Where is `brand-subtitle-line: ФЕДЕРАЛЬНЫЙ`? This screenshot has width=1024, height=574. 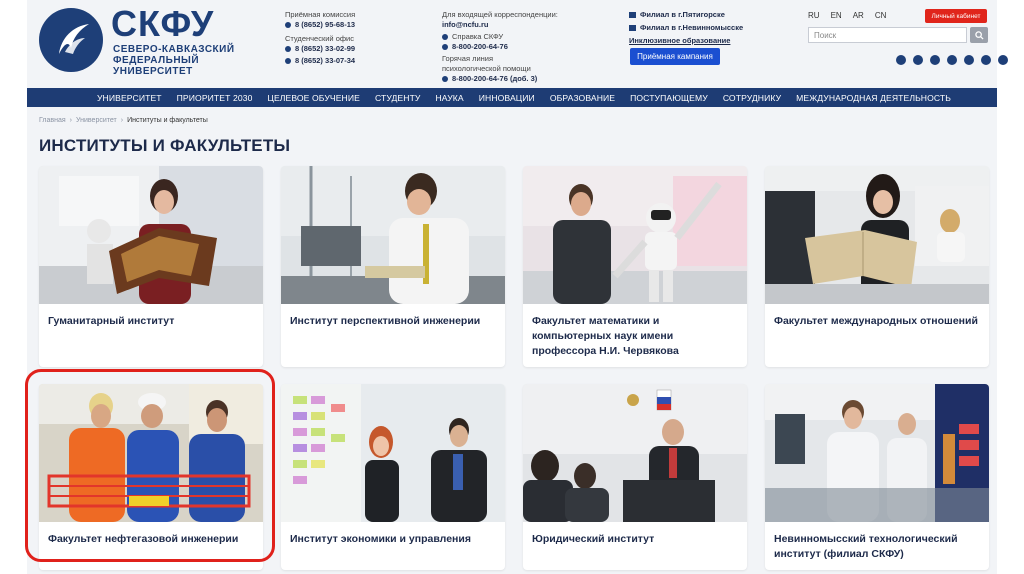 brand-subtitle-line: ФЕДЕРАЛЬНЫЙ is located at coordinates (156, 60).